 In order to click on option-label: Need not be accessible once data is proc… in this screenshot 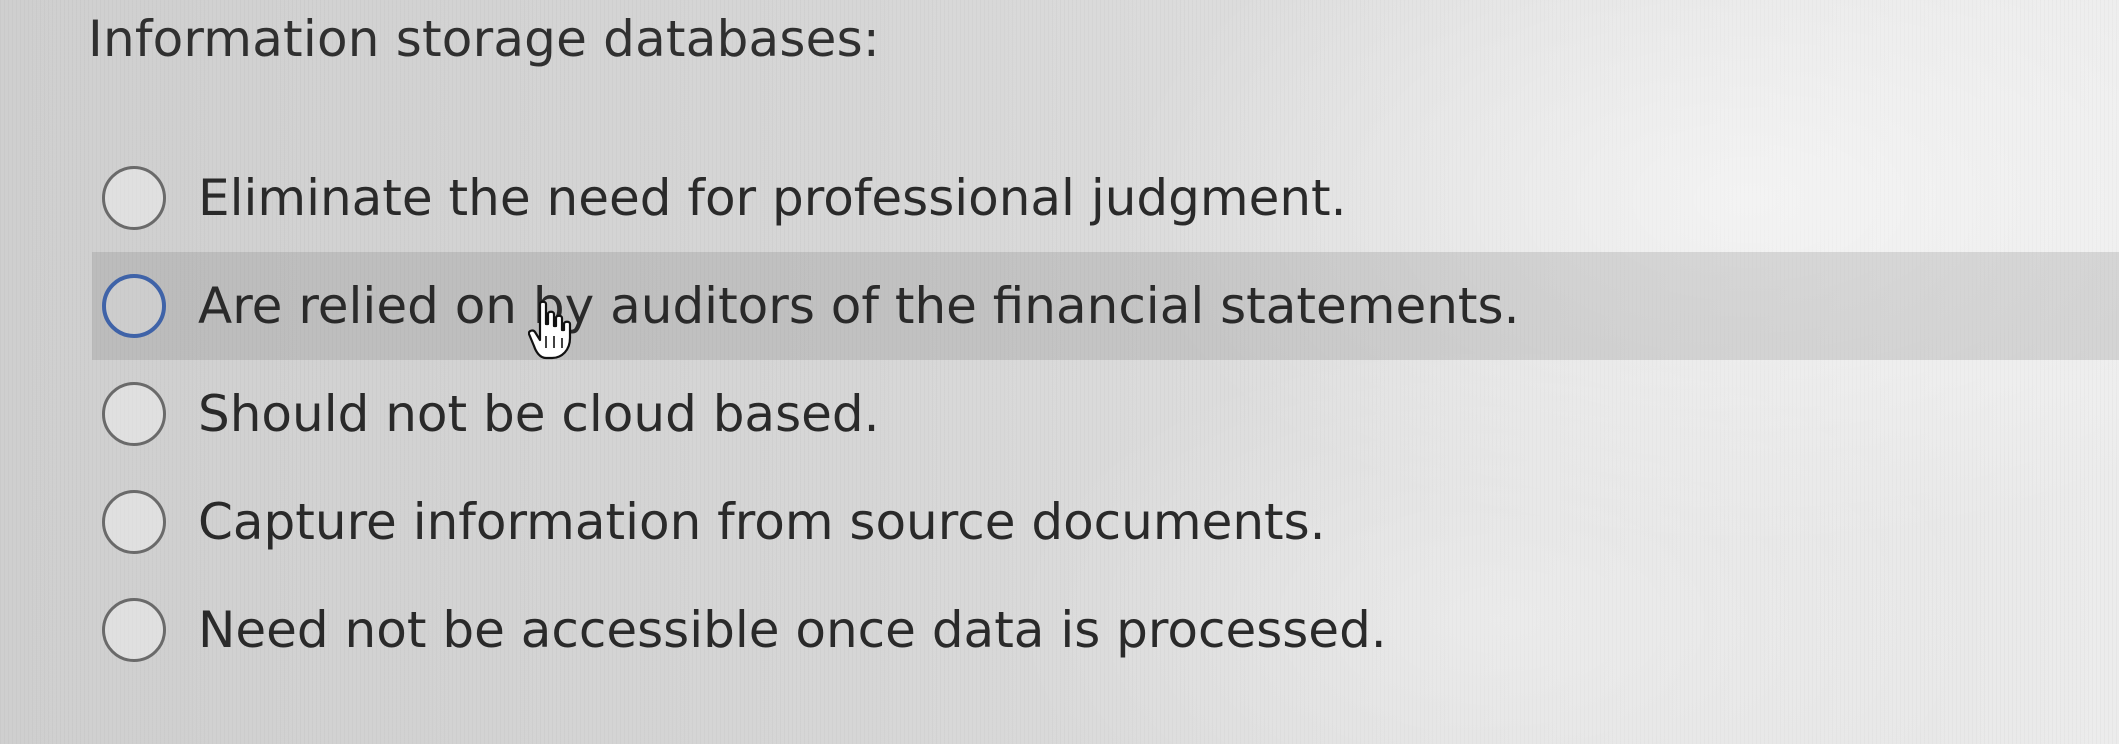, I will do `click(792, 630)`.